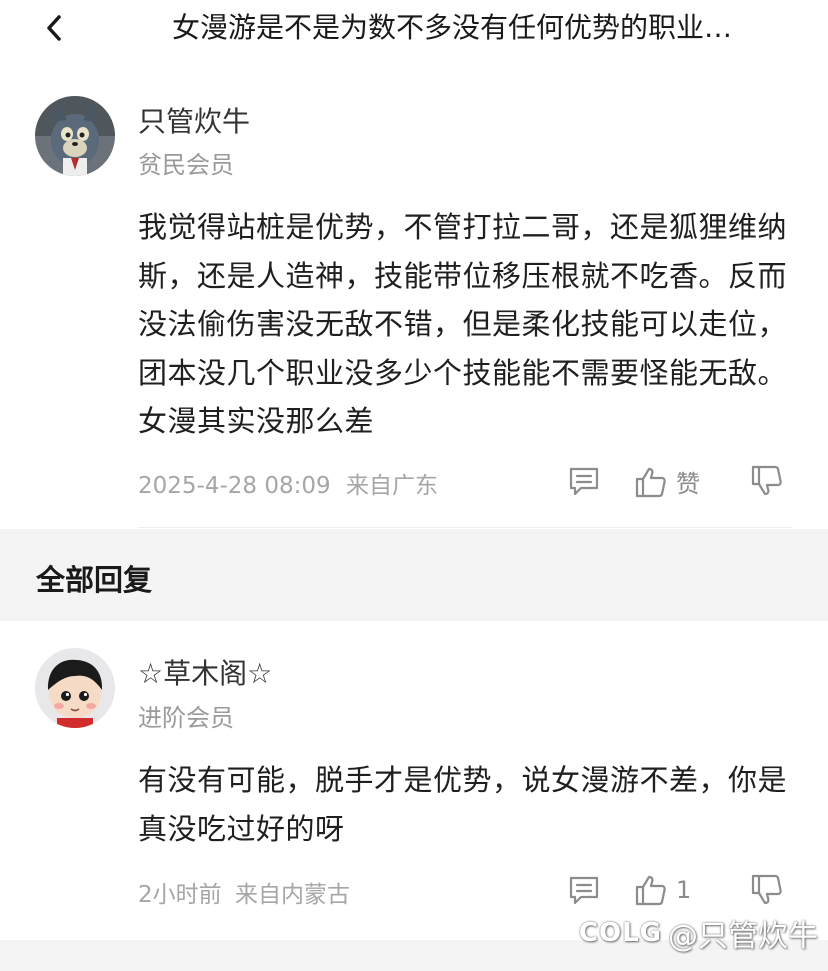 This screenshot has height=971, width=828. I want to click on watermark: COLG @只管炊牛, so click(698, 933).